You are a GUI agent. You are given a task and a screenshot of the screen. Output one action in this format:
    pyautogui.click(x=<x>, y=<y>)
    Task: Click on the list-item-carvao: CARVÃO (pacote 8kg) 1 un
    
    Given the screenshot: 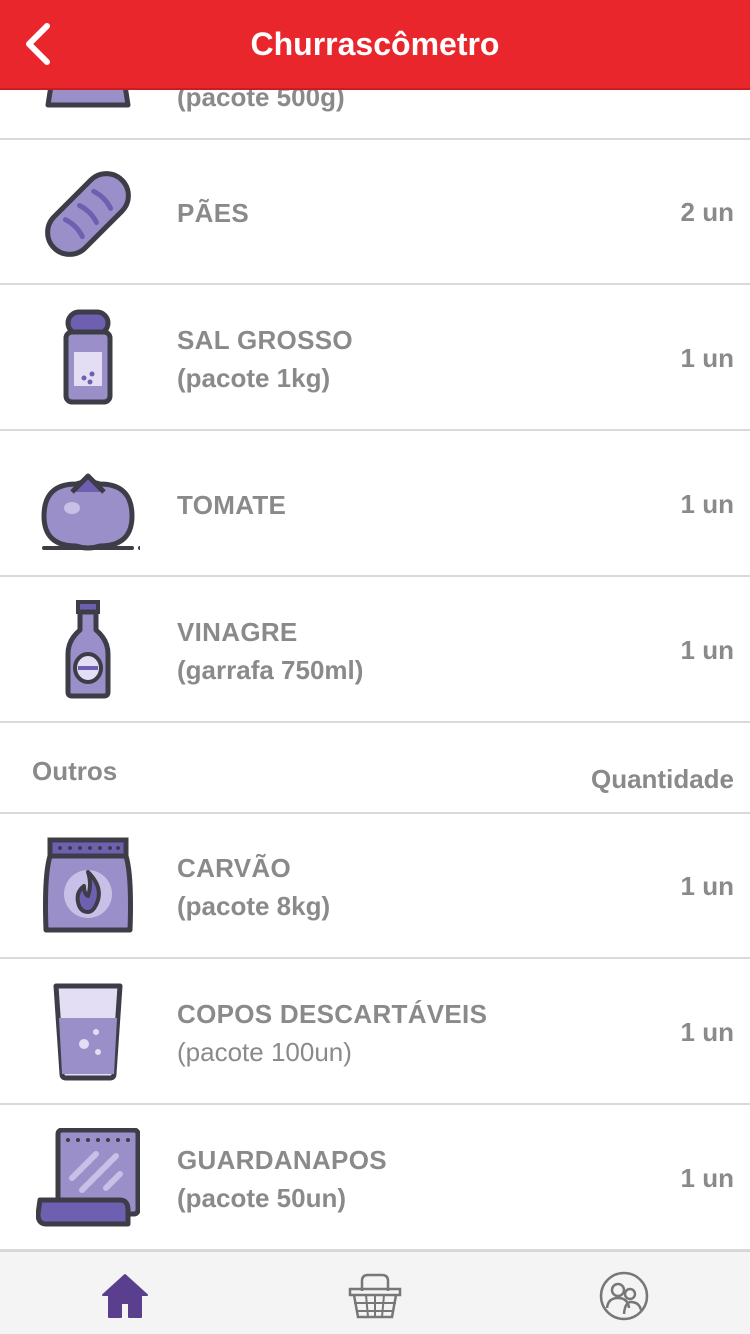 What is the action you would take?
    pyautogui.click(x=375, y=886)
    